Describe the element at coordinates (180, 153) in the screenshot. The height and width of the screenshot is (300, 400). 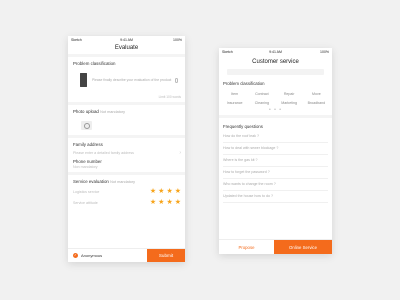
I see `chevron-right-icon: ›` at that location.